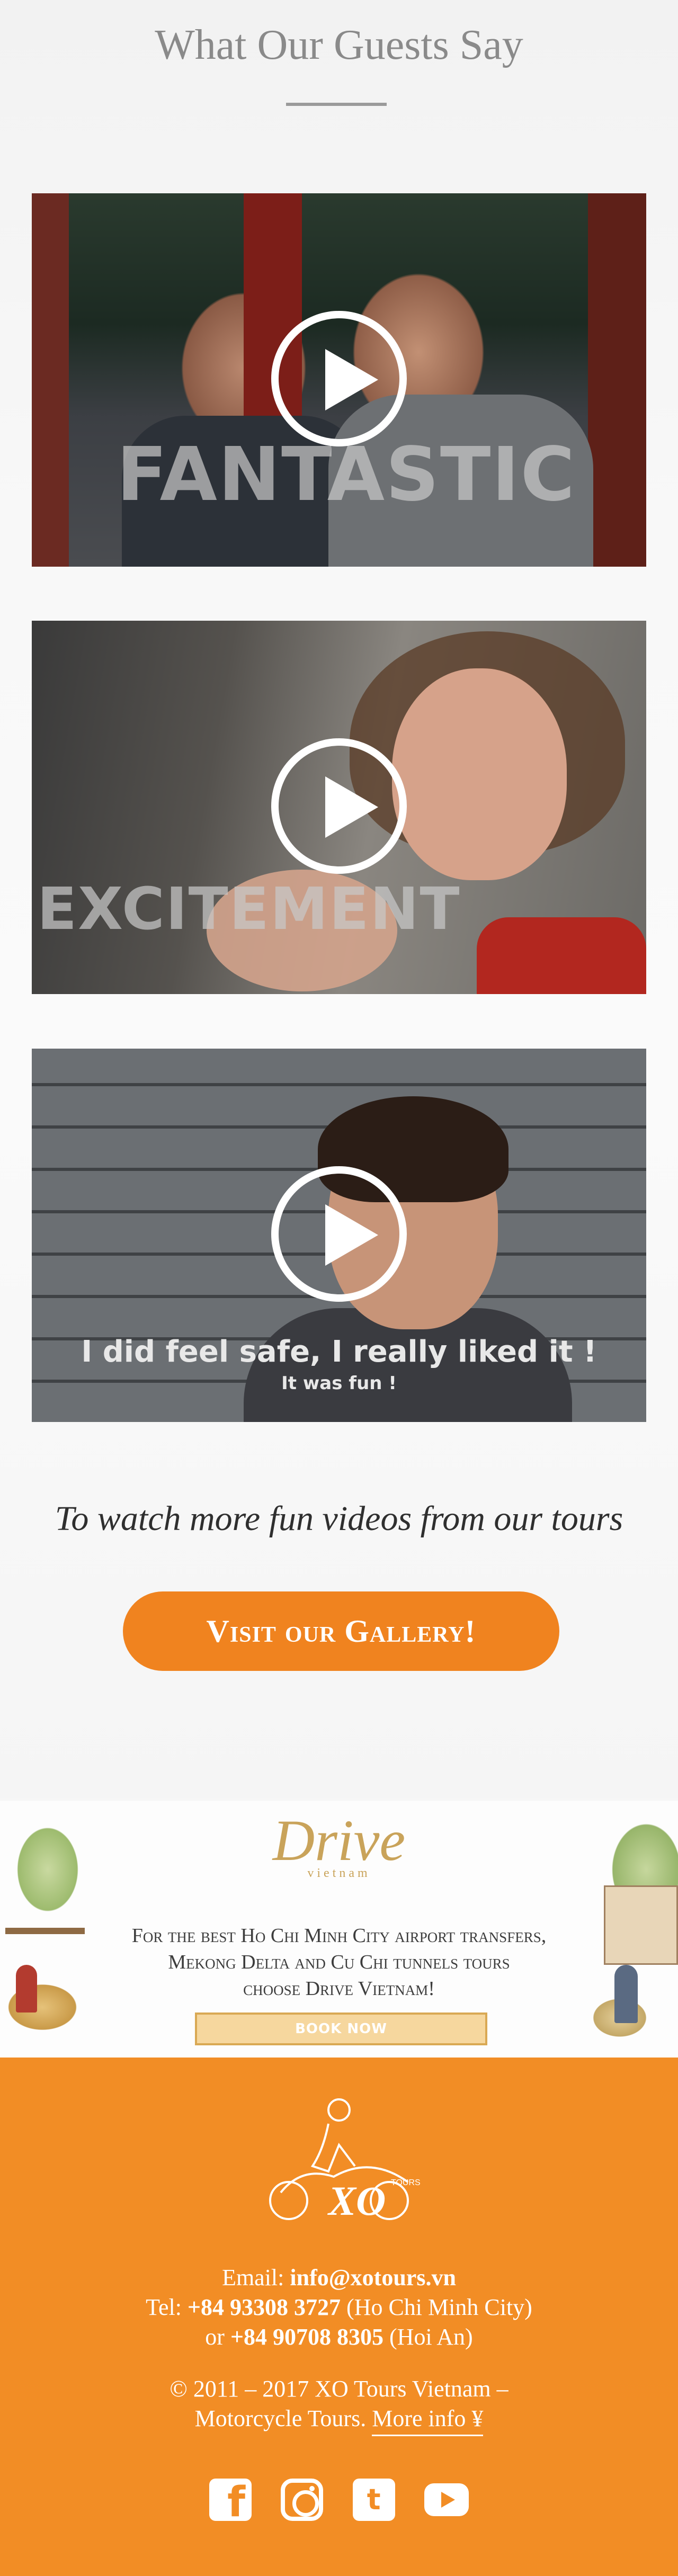 Image resolution: width=678 pixels, height=2576 pixels. Describe the element at coordinates (339, 45) in the screenshot. I see `section-title: What Our Guests Say` at that location.